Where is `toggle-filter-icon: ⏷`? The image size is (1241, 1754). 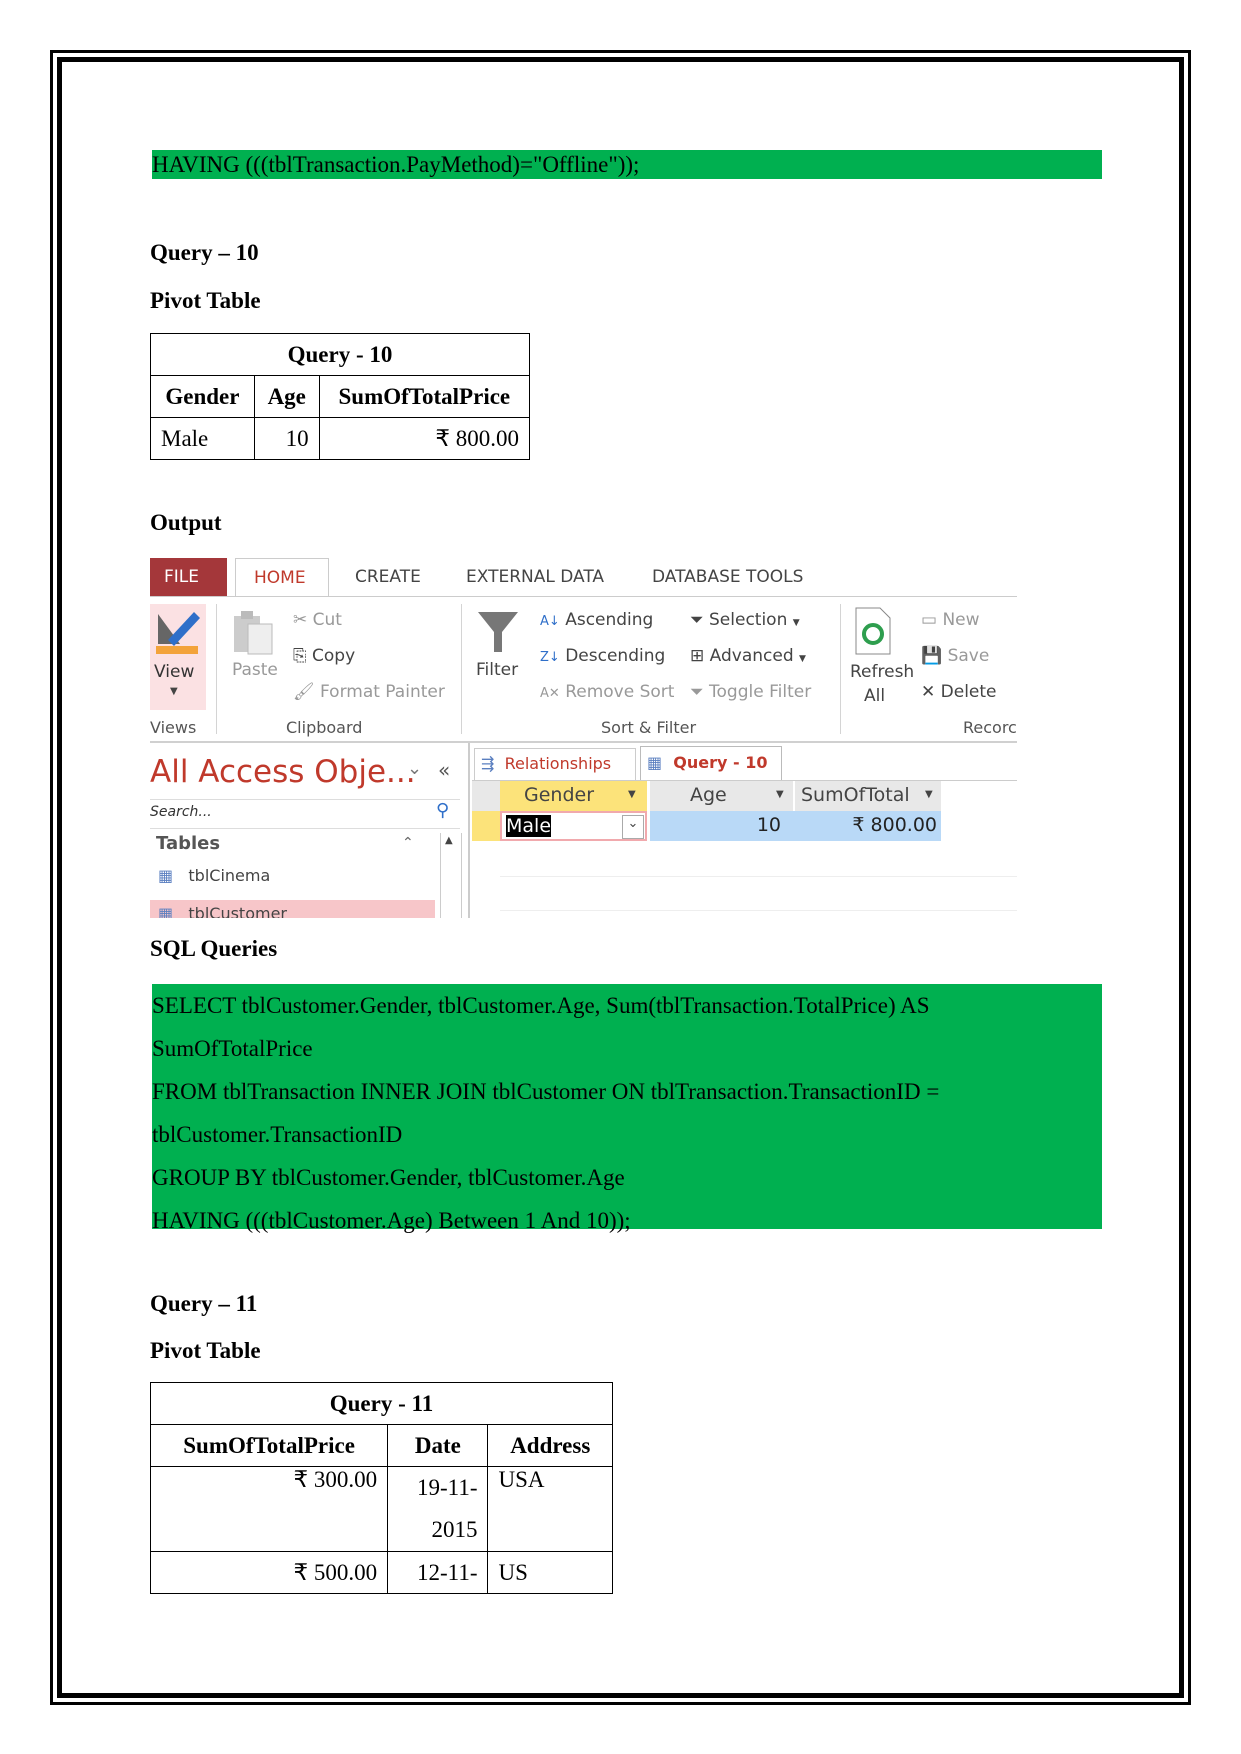
toggle-filter-icon: ⏷ is located at coordinates (697, 692).